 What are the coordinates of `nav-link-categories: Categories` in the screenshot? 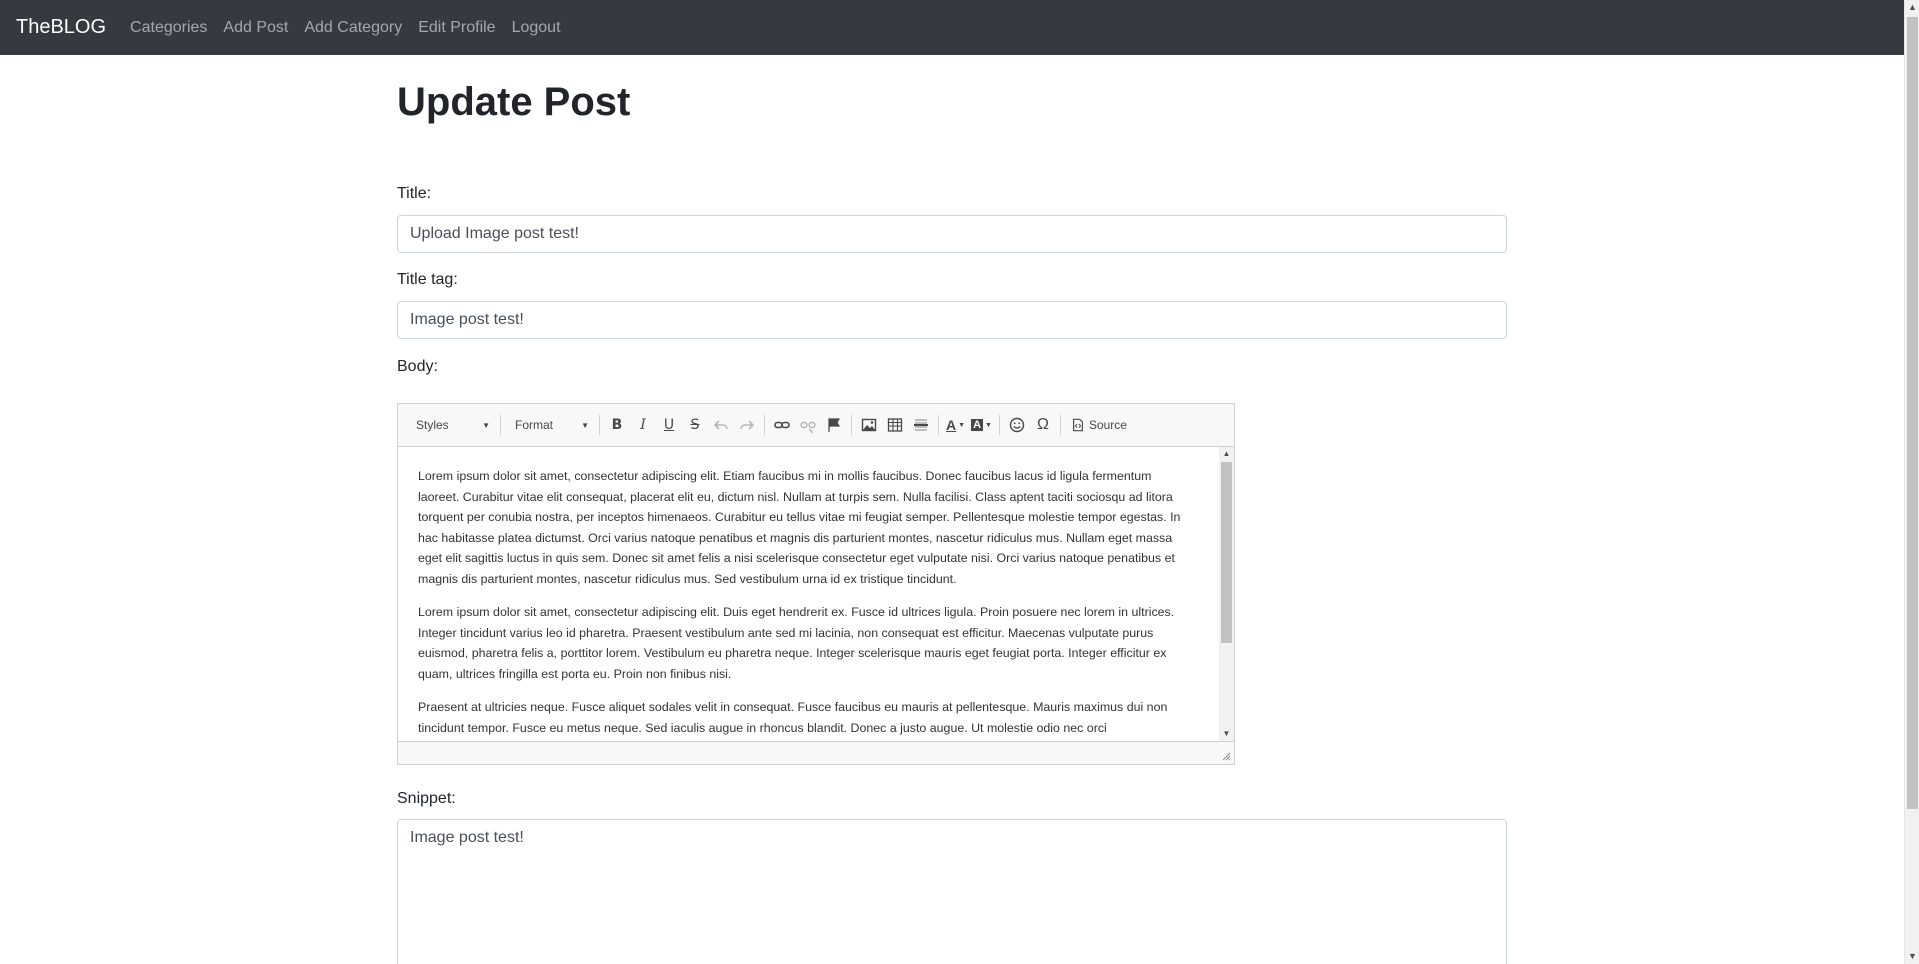 It's located at (168, 28).